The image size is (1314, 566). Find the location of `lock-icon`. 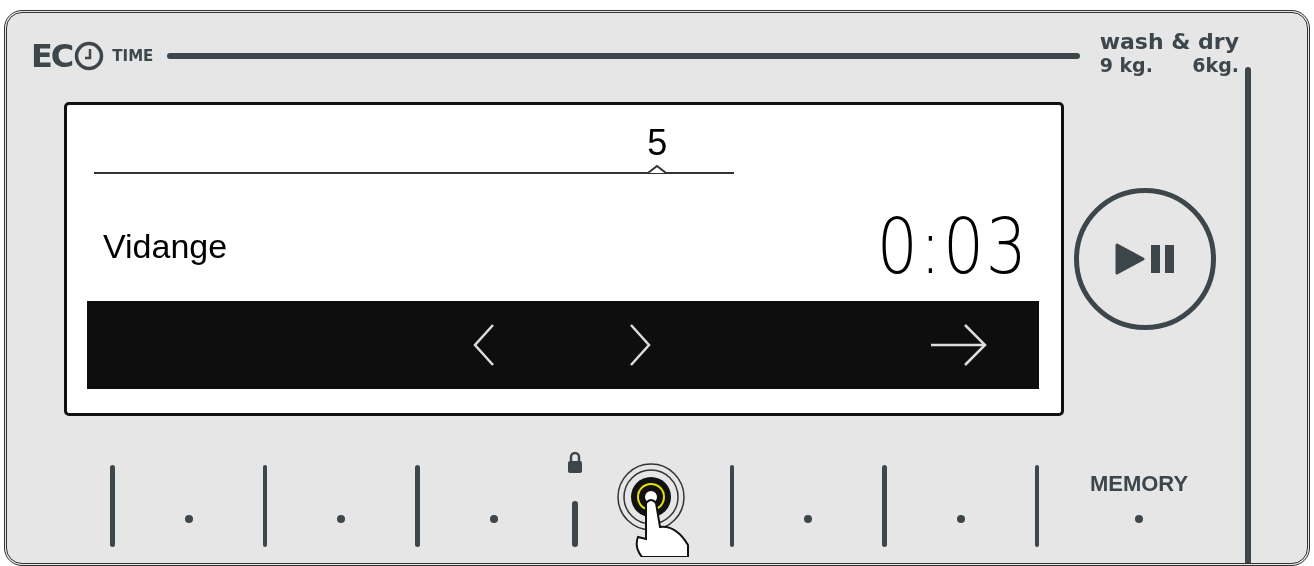

lock-icon is located at coordinates (574, 462).